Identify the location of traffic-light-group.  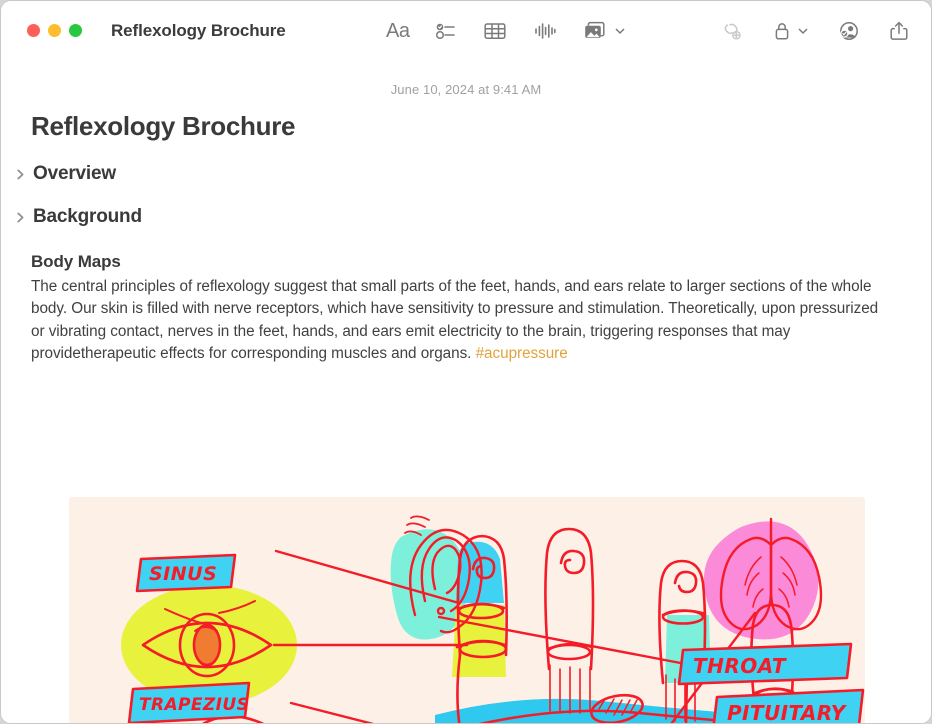
(54, 30).